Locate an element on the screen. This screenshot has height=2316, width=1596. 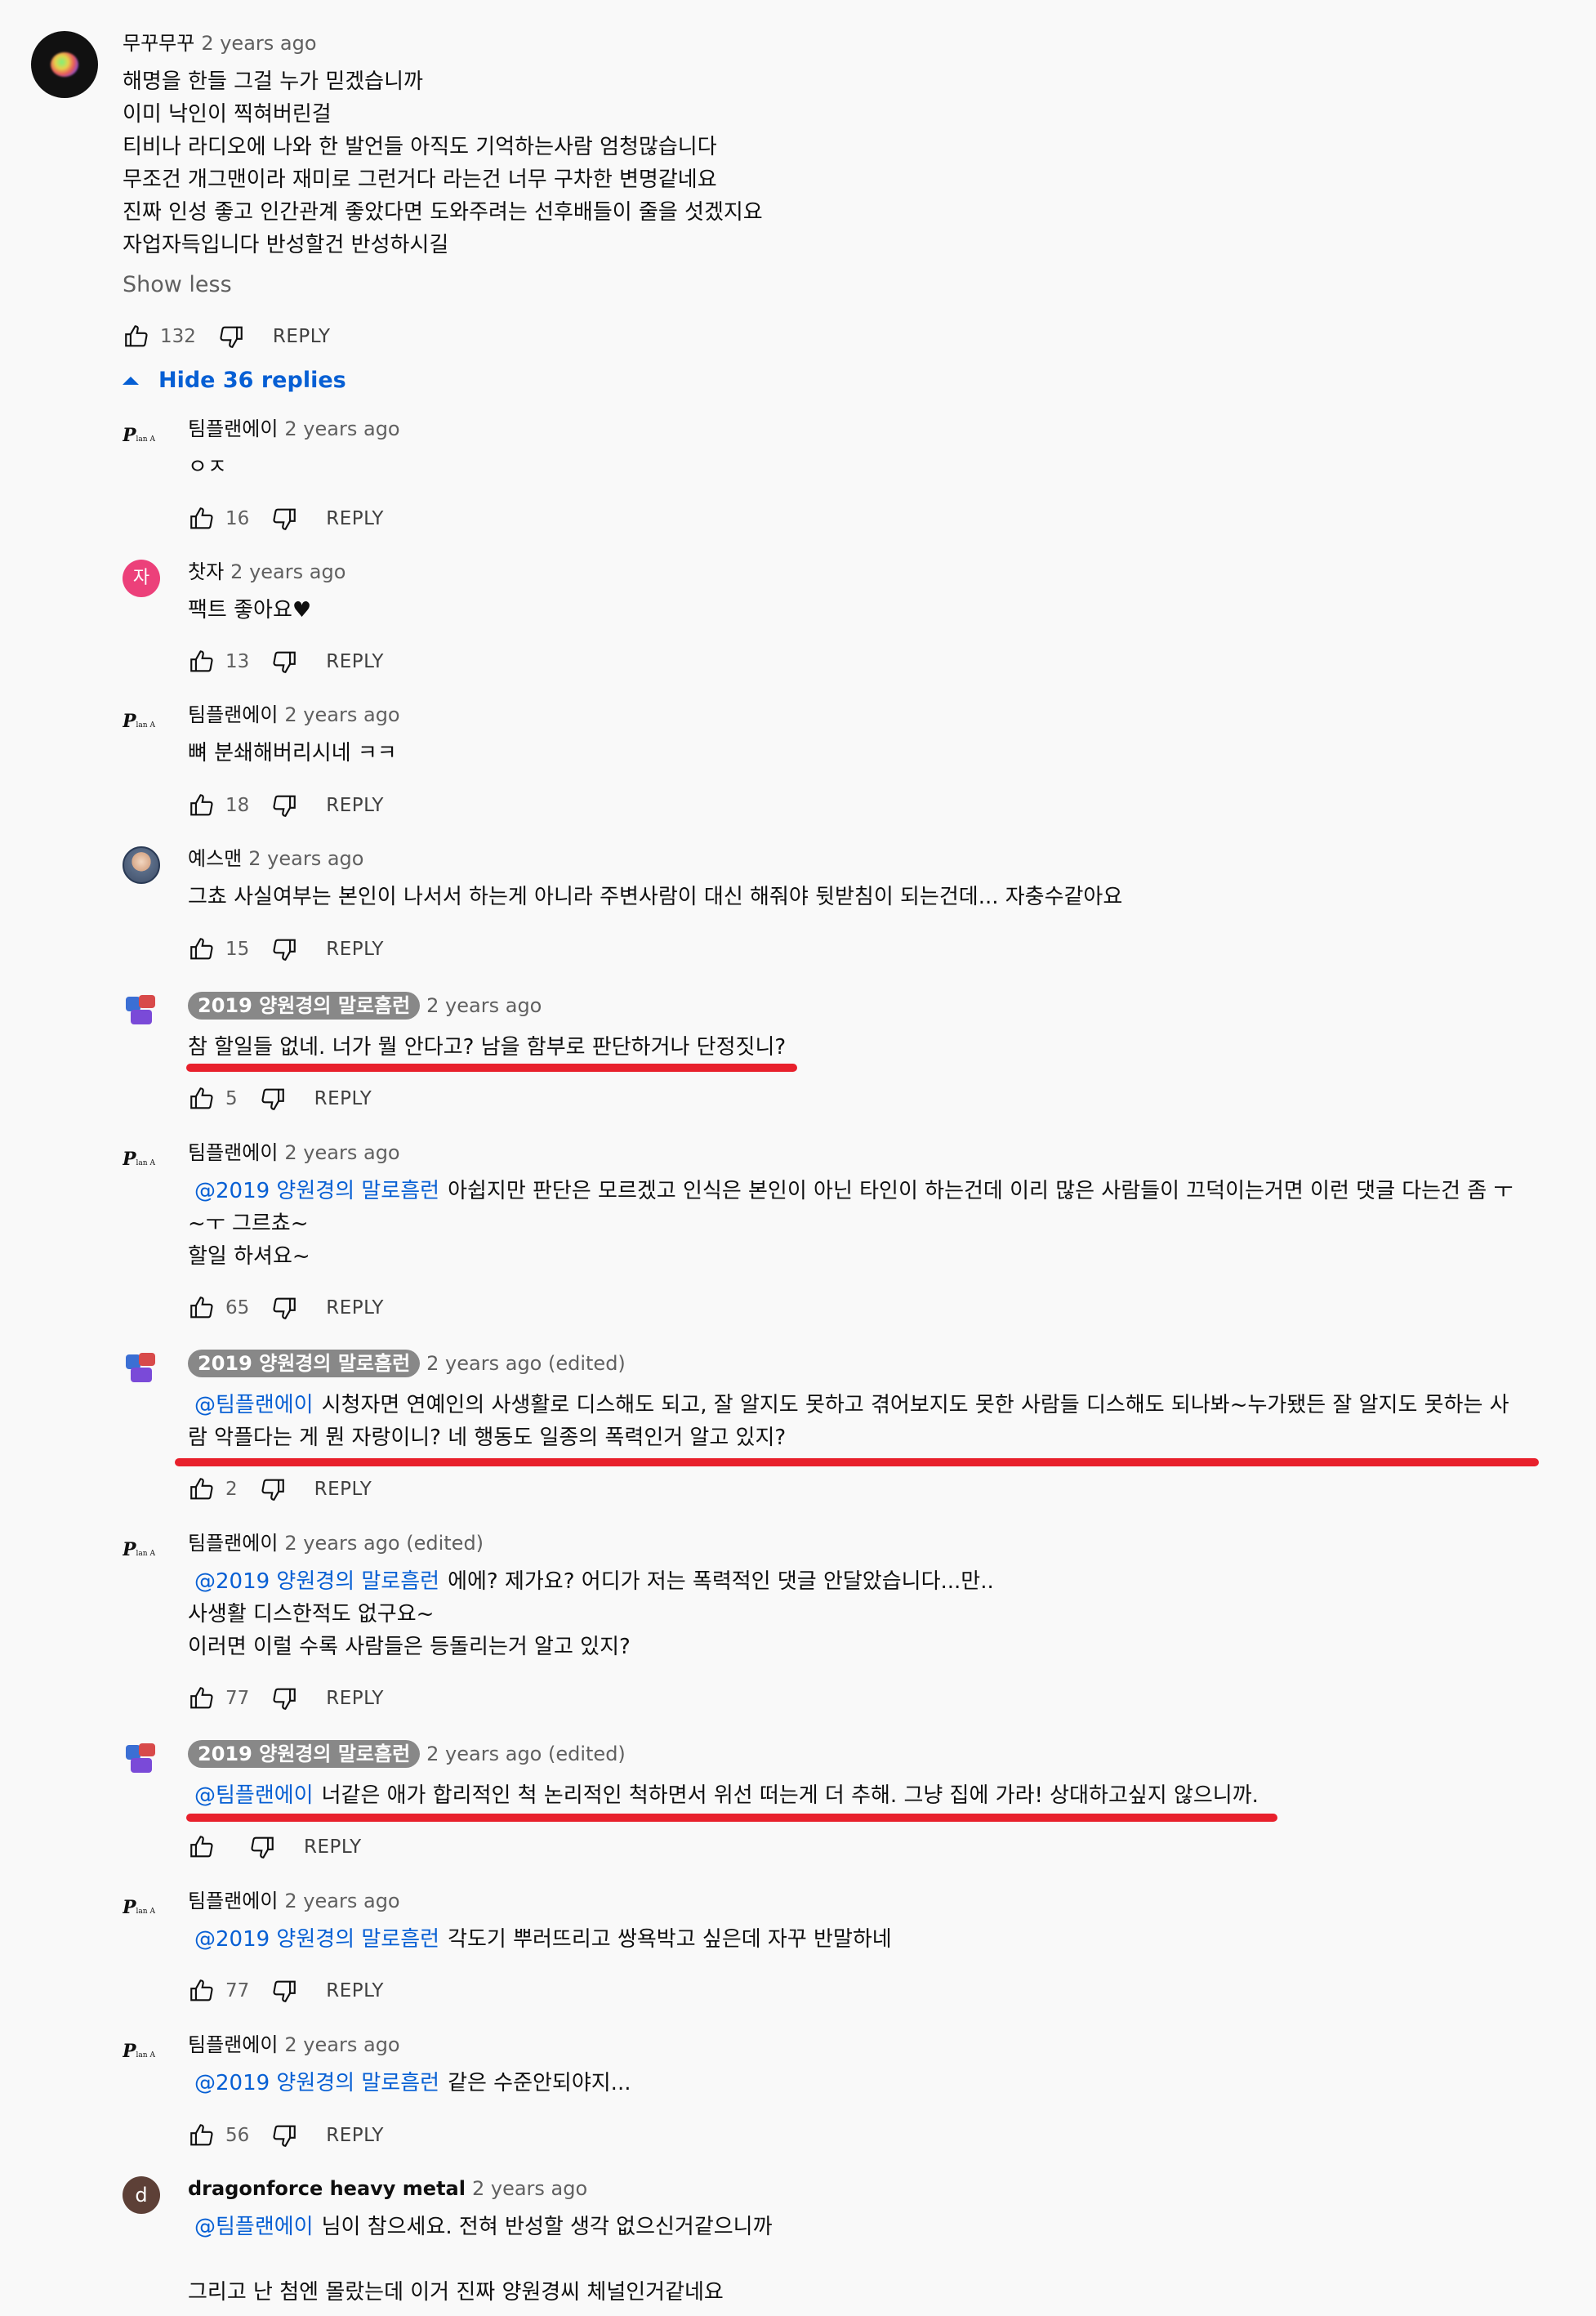
reply-text-line: 님이 참으세요. 전혀 반성할 생각 없으신거같으니까 is located at coordinates (547, 2227).